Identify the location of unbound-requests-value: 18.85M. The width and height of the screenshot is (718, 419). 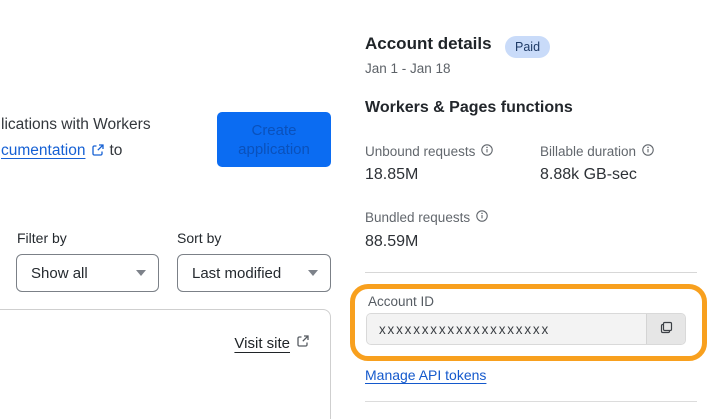
(392, 174).